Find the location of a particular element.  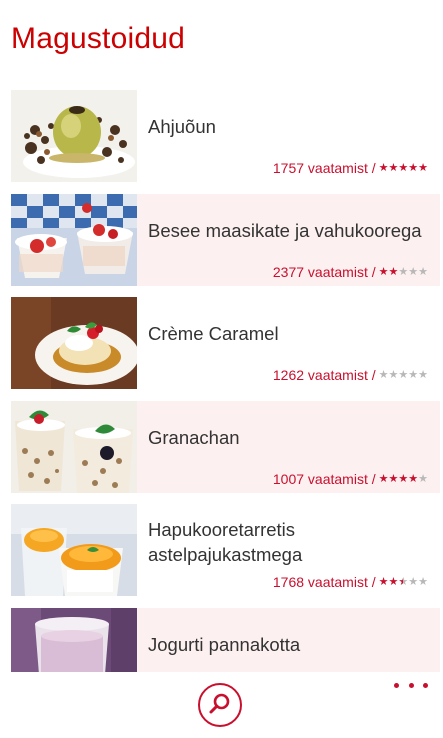

more-button is located at coordinates (411, 685).